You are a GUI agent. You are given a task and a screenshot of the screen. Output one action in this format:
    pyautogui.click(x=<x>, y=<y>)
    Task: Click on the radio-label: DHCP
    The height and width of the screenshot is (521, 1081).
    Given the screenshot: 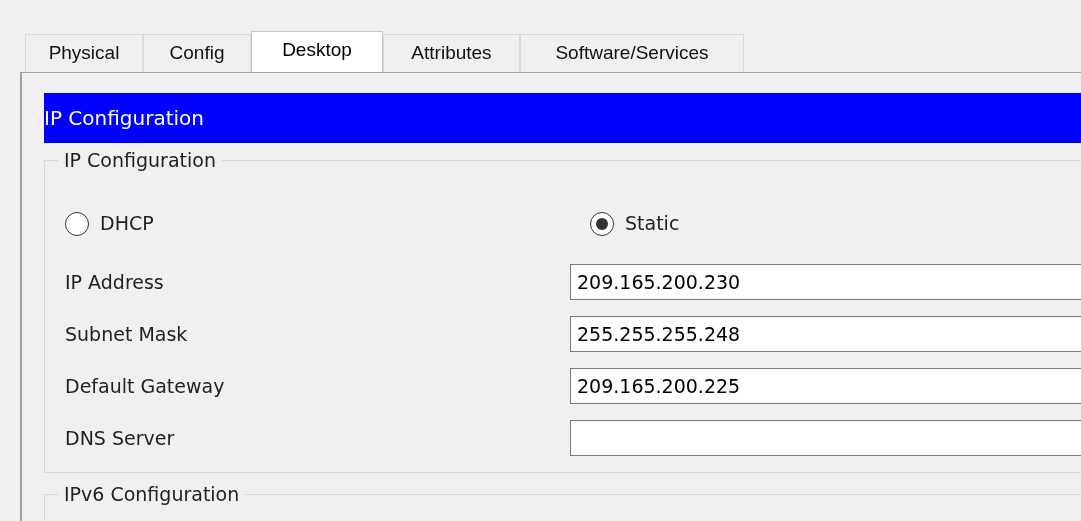 What is the action you would take?
    pyautogui.click(x=127, y=224)
    